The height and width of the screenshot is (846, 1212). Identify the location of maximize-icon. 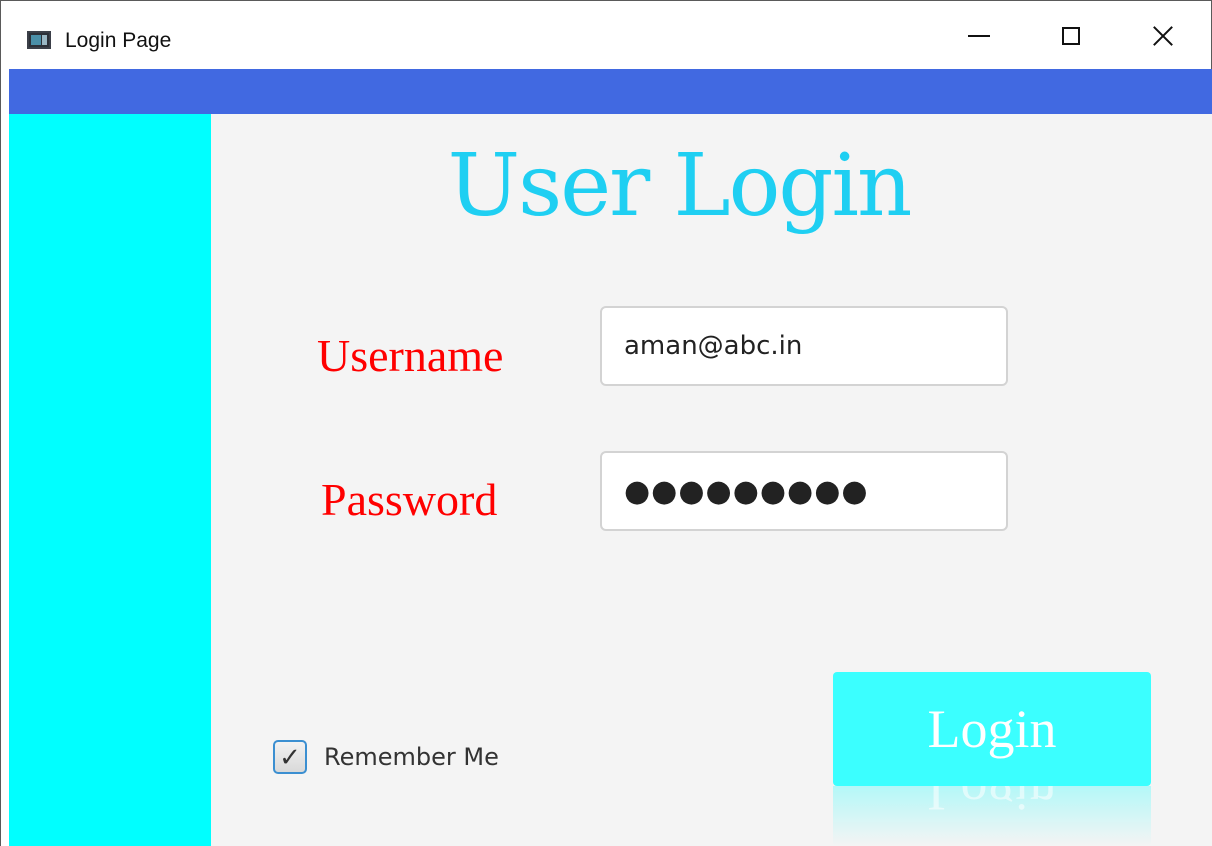
(1071, 35).